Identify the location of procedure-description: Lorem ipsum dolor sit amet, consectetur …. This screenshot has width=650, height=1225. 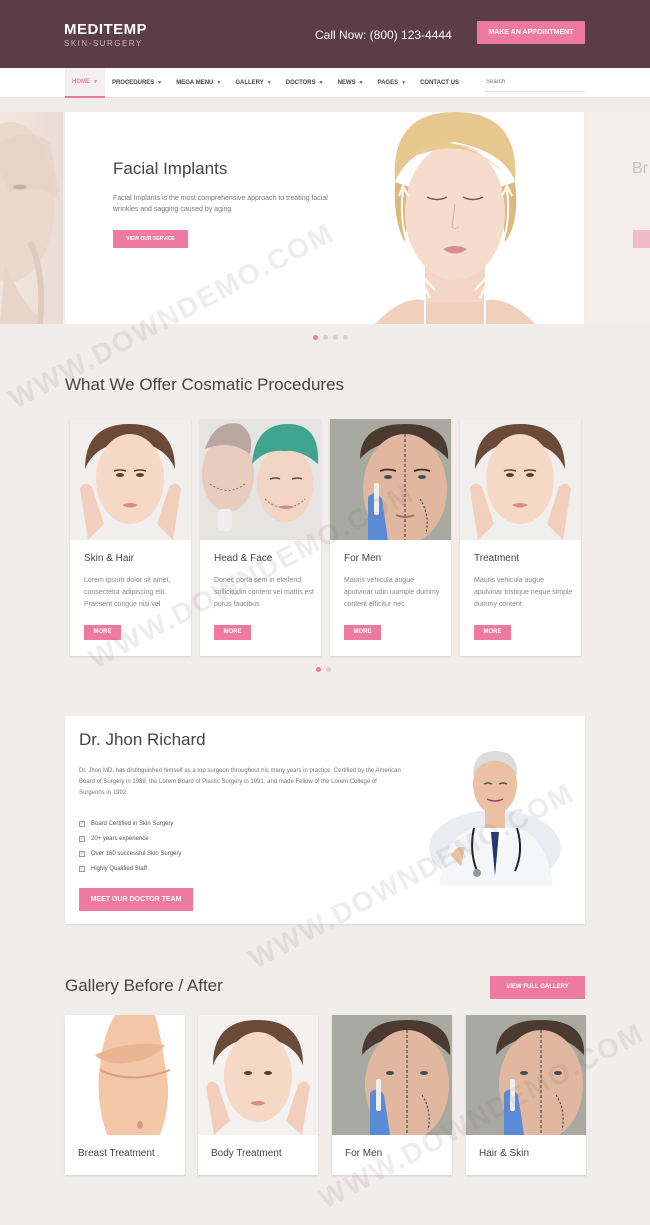
(127, 592).